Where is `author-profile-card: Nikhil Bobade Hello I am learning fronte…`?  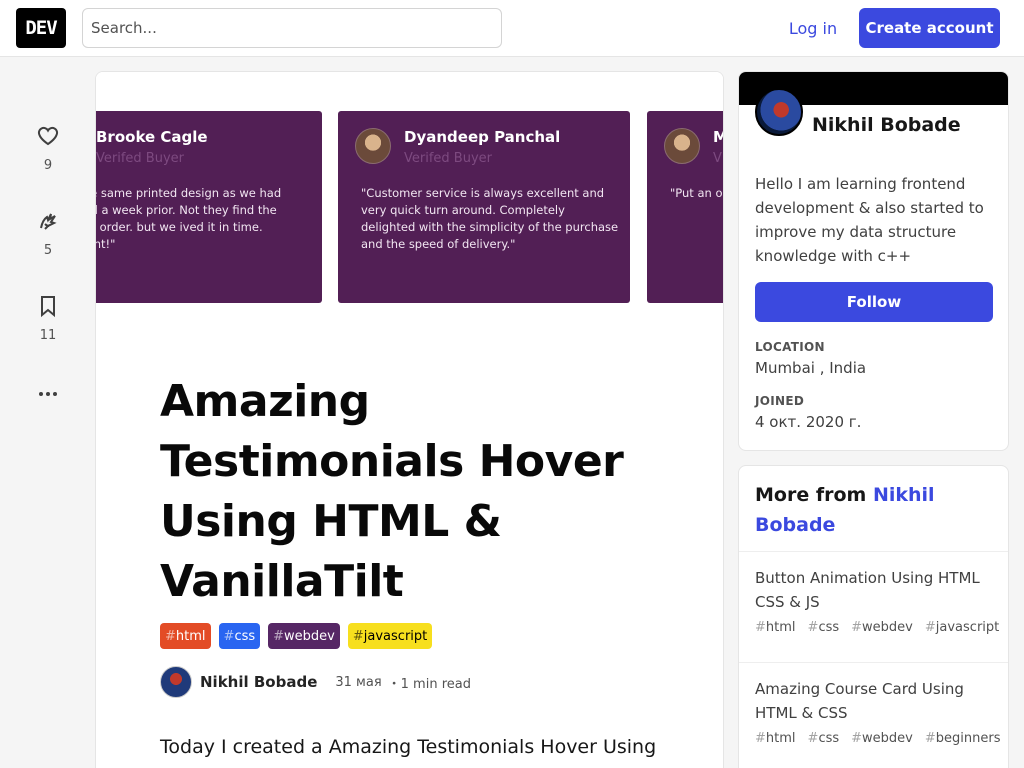
author-profile-card: Nikhil Bobade Hello I am learning fronte… is located at coordinates (873, 261).